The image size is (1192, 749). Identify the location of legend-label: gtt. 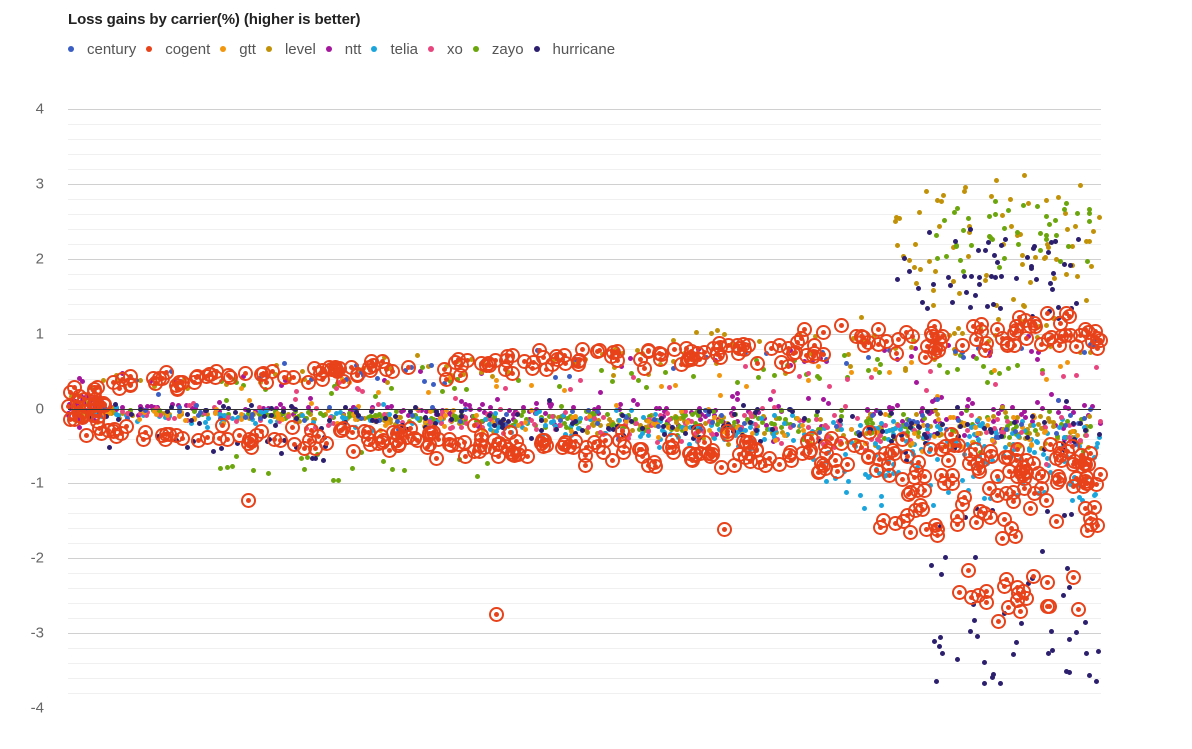
(247, 49).